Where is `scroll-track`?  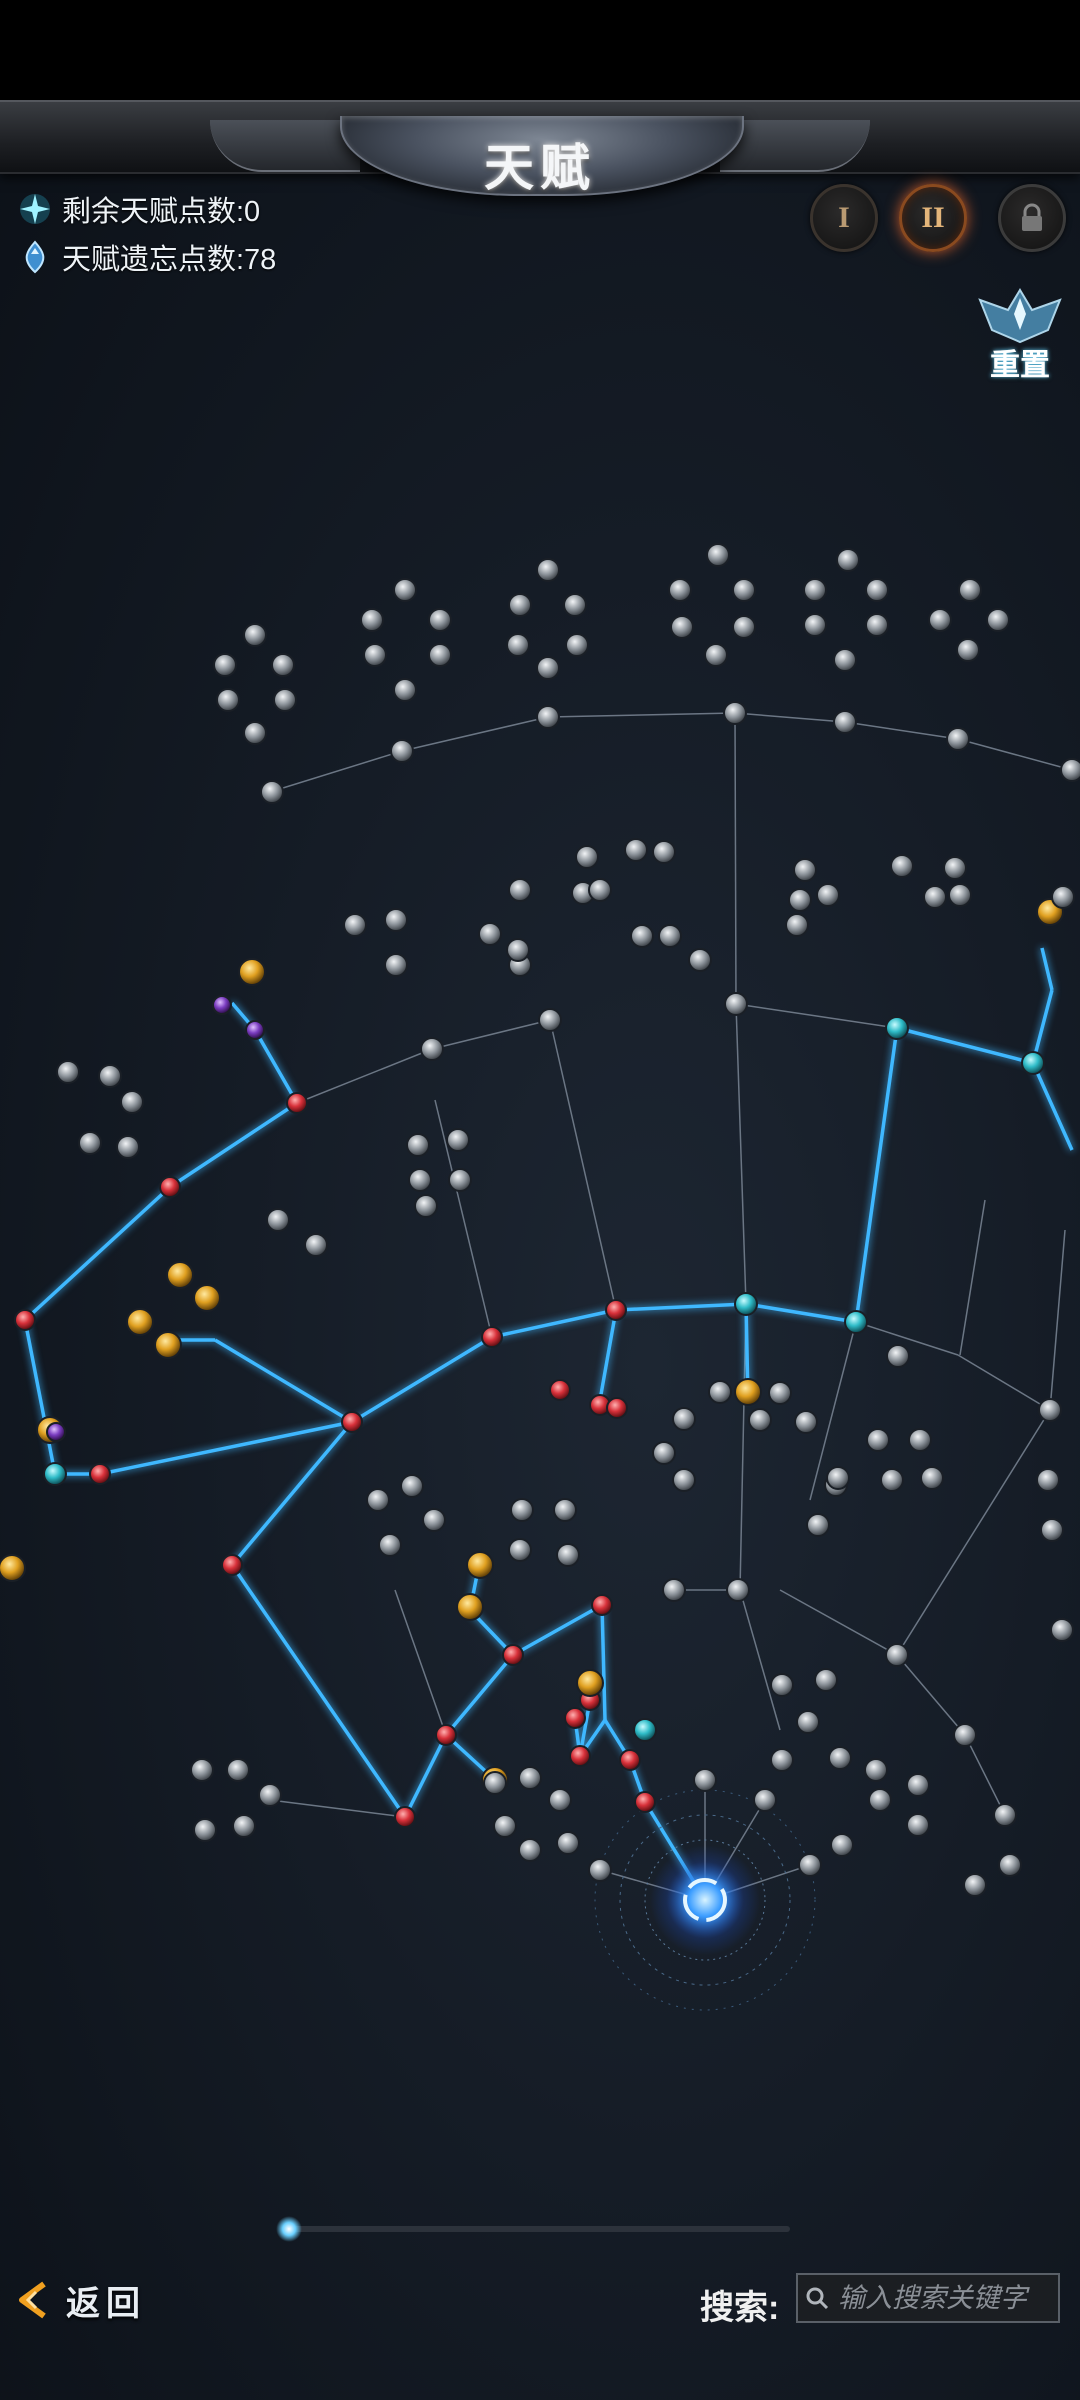
scroll-track is located at coordinates (540, 2229).